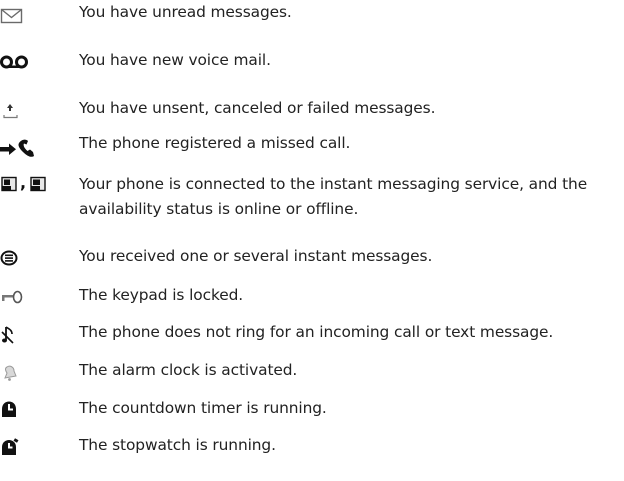 The height and width of the screenshot is (481, 624). What do you see at coordinates (161, 295) in the screenshot?
I see `list-item-text: The keypad is locked.` at bounding box center [161, 295].